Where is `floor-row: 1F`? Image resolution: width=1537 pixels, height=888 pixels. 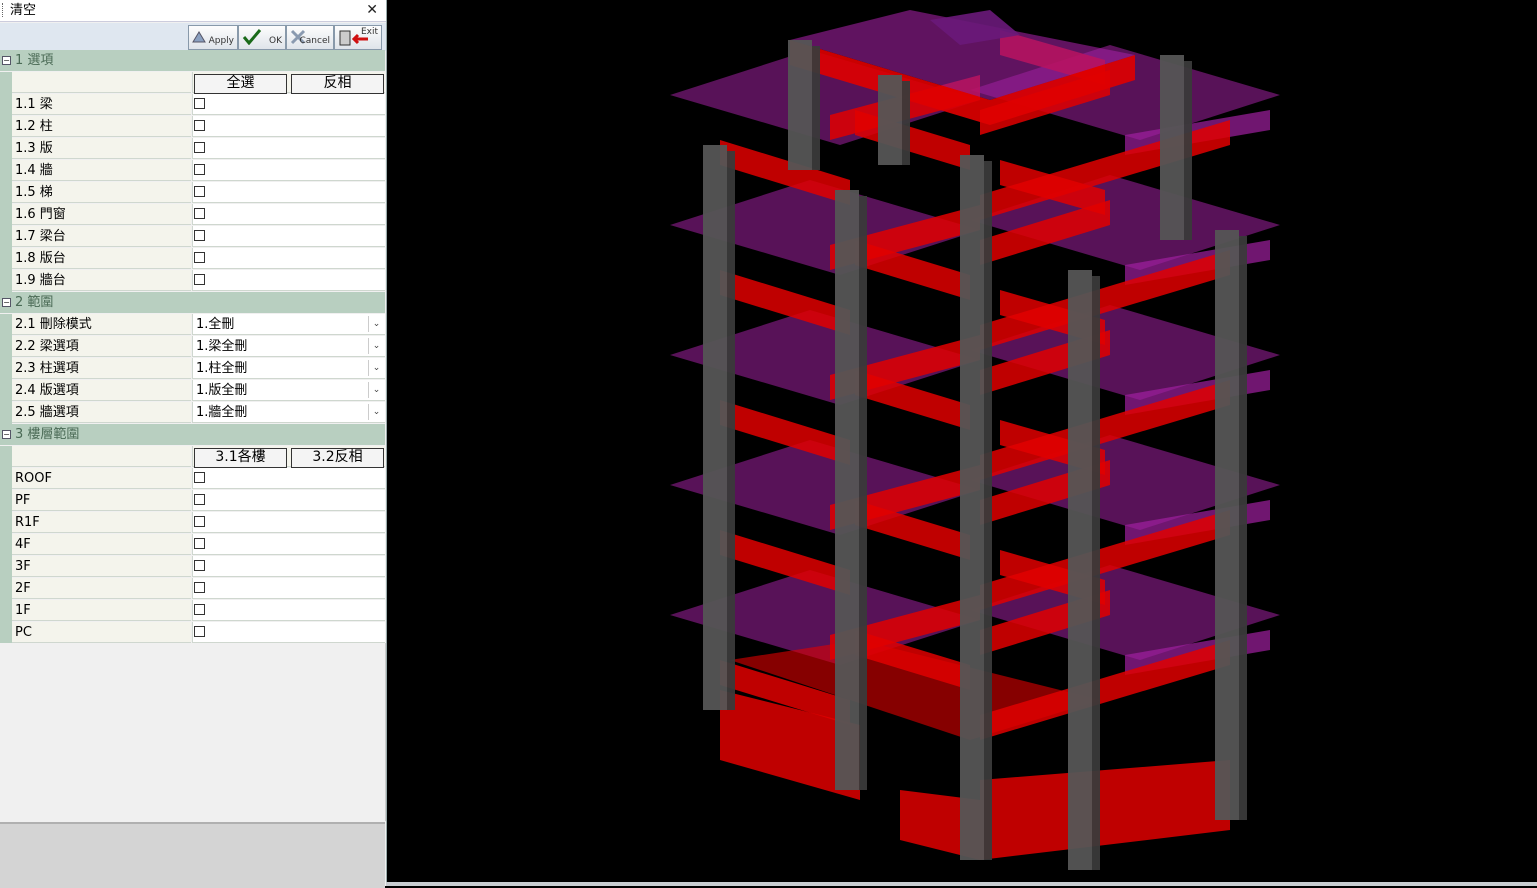 floor-row: 1F is located at coordinates (192, 611).